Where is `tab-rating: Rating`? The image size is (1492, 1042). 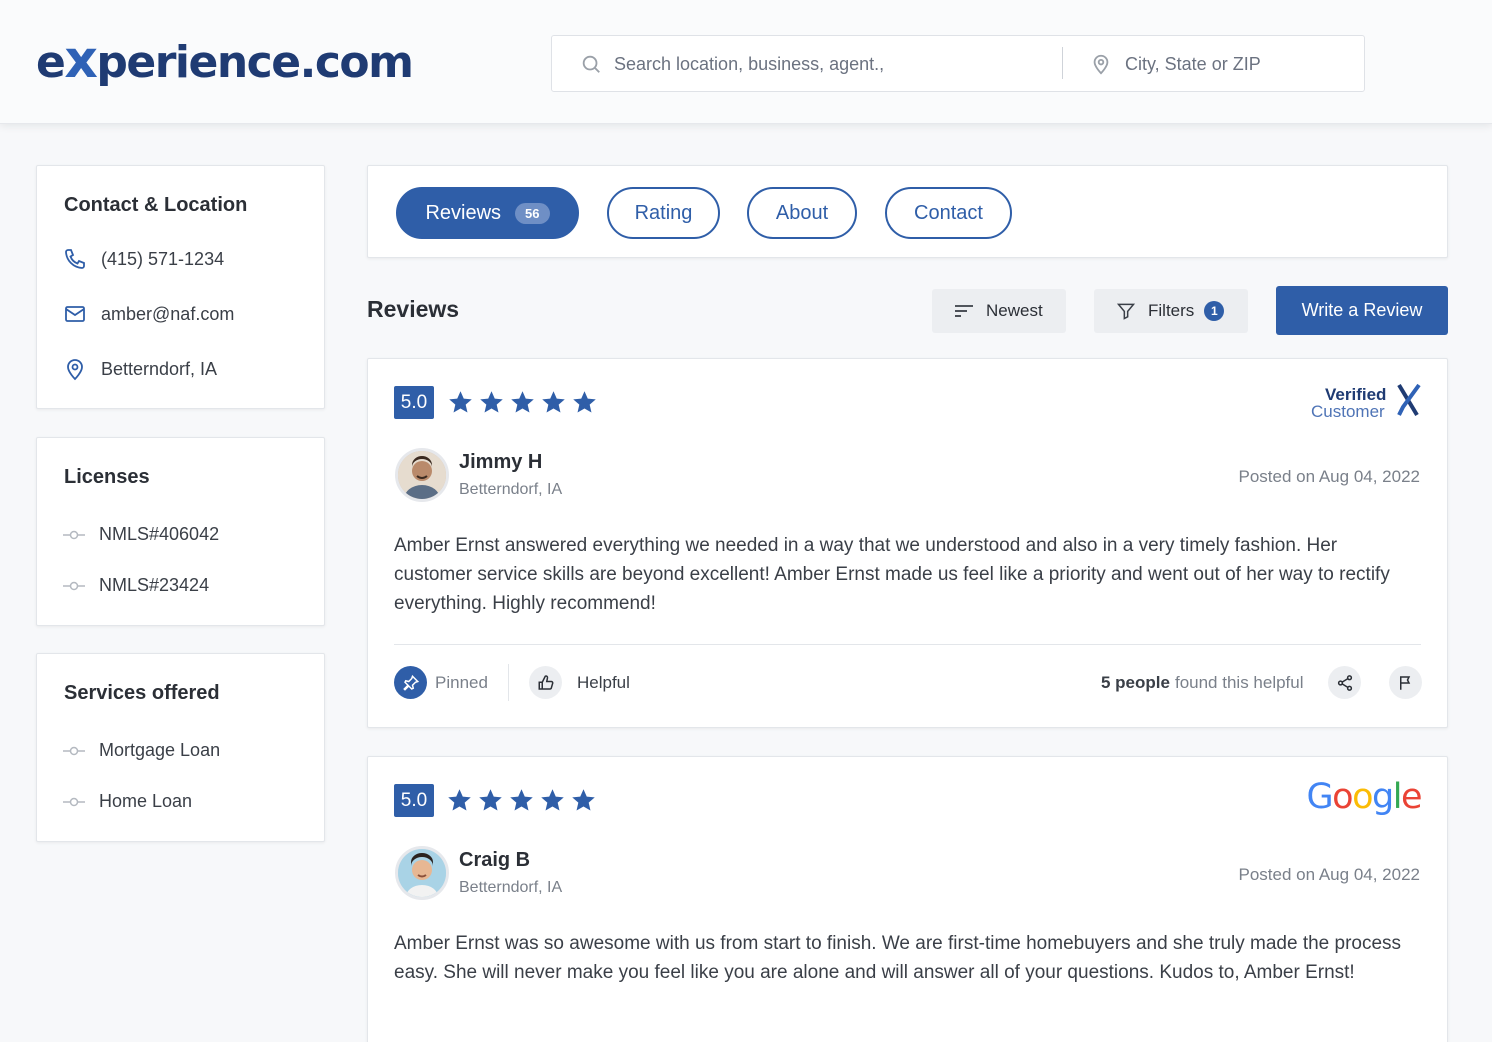 tab-rating: Rating is located at coordinates (663, 213).